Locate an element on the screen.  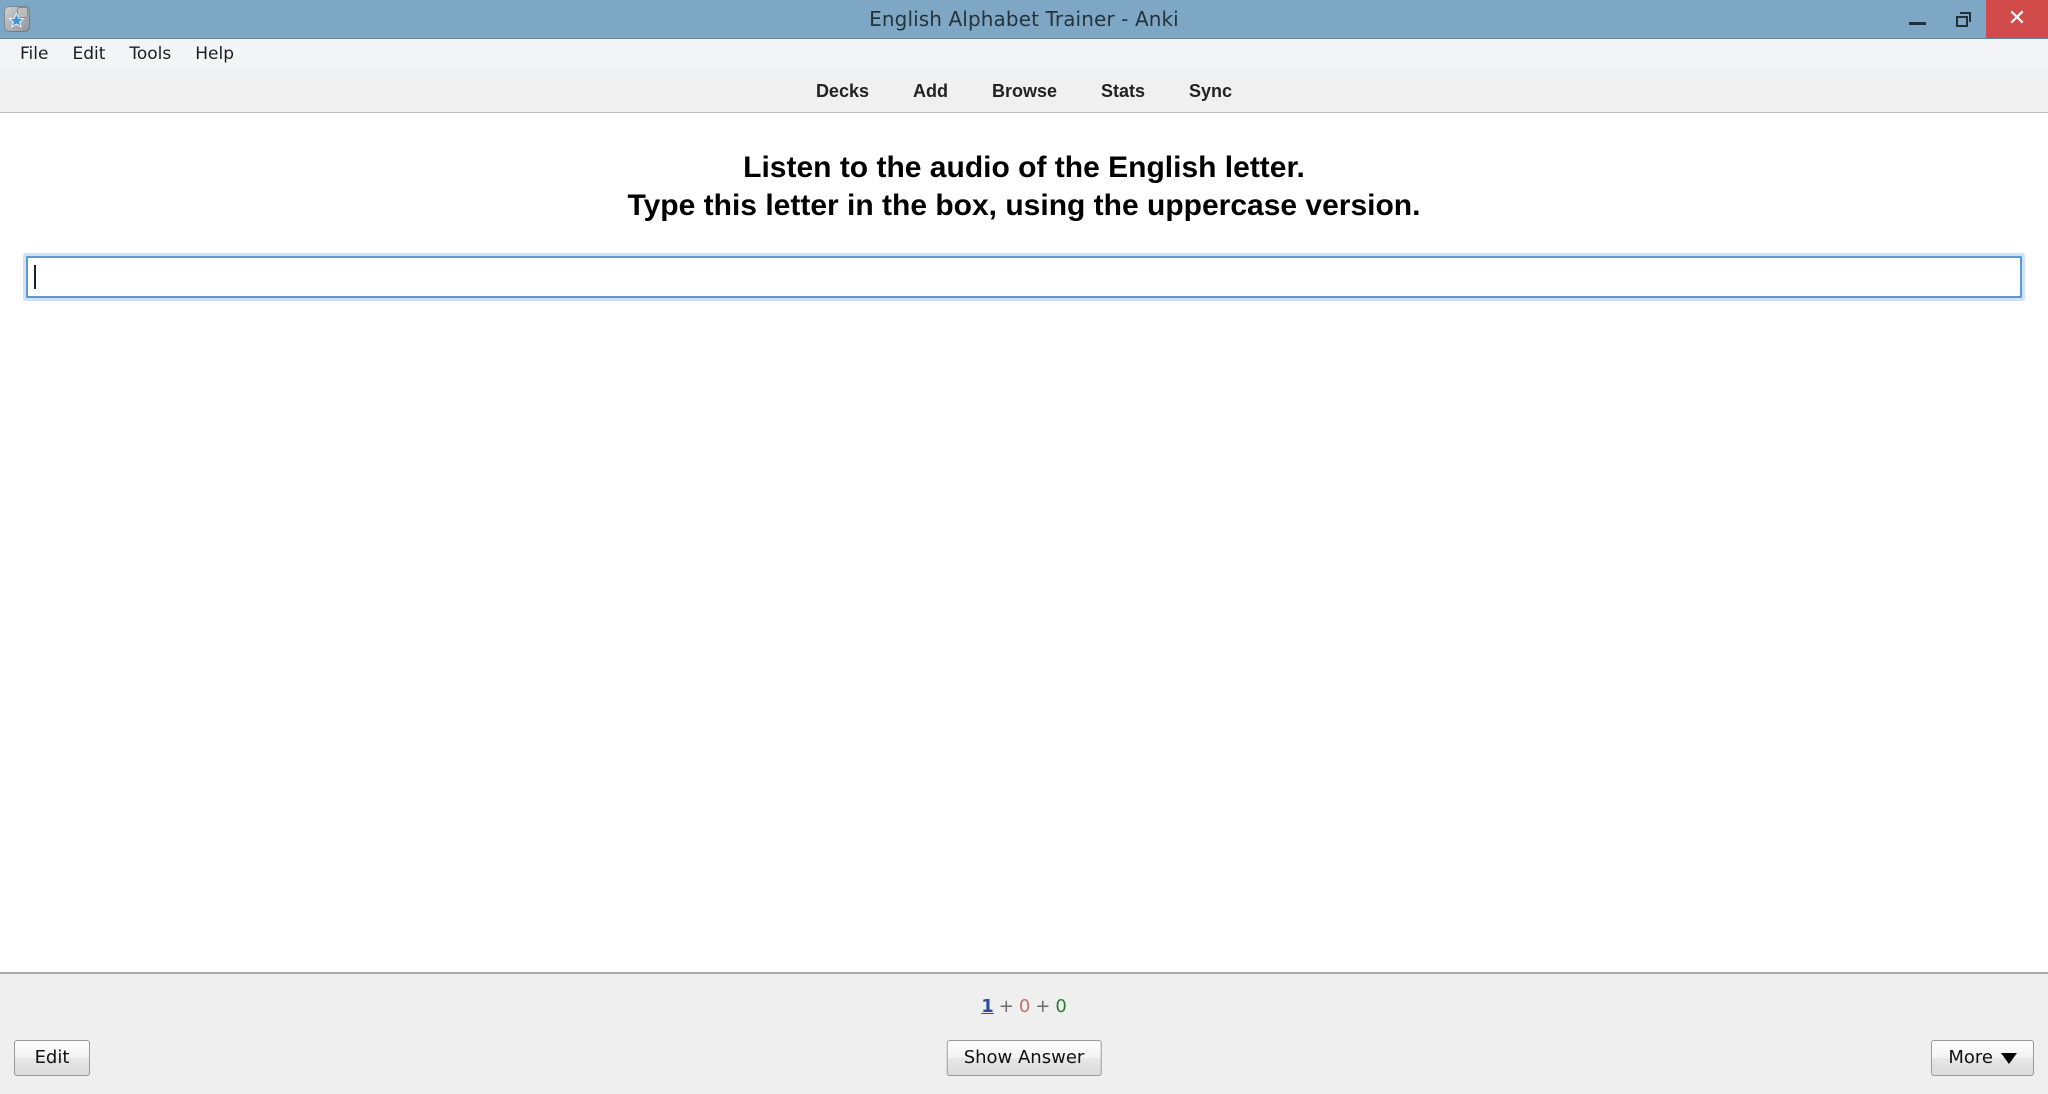
answer-input is located at coordinates (1026, 276).